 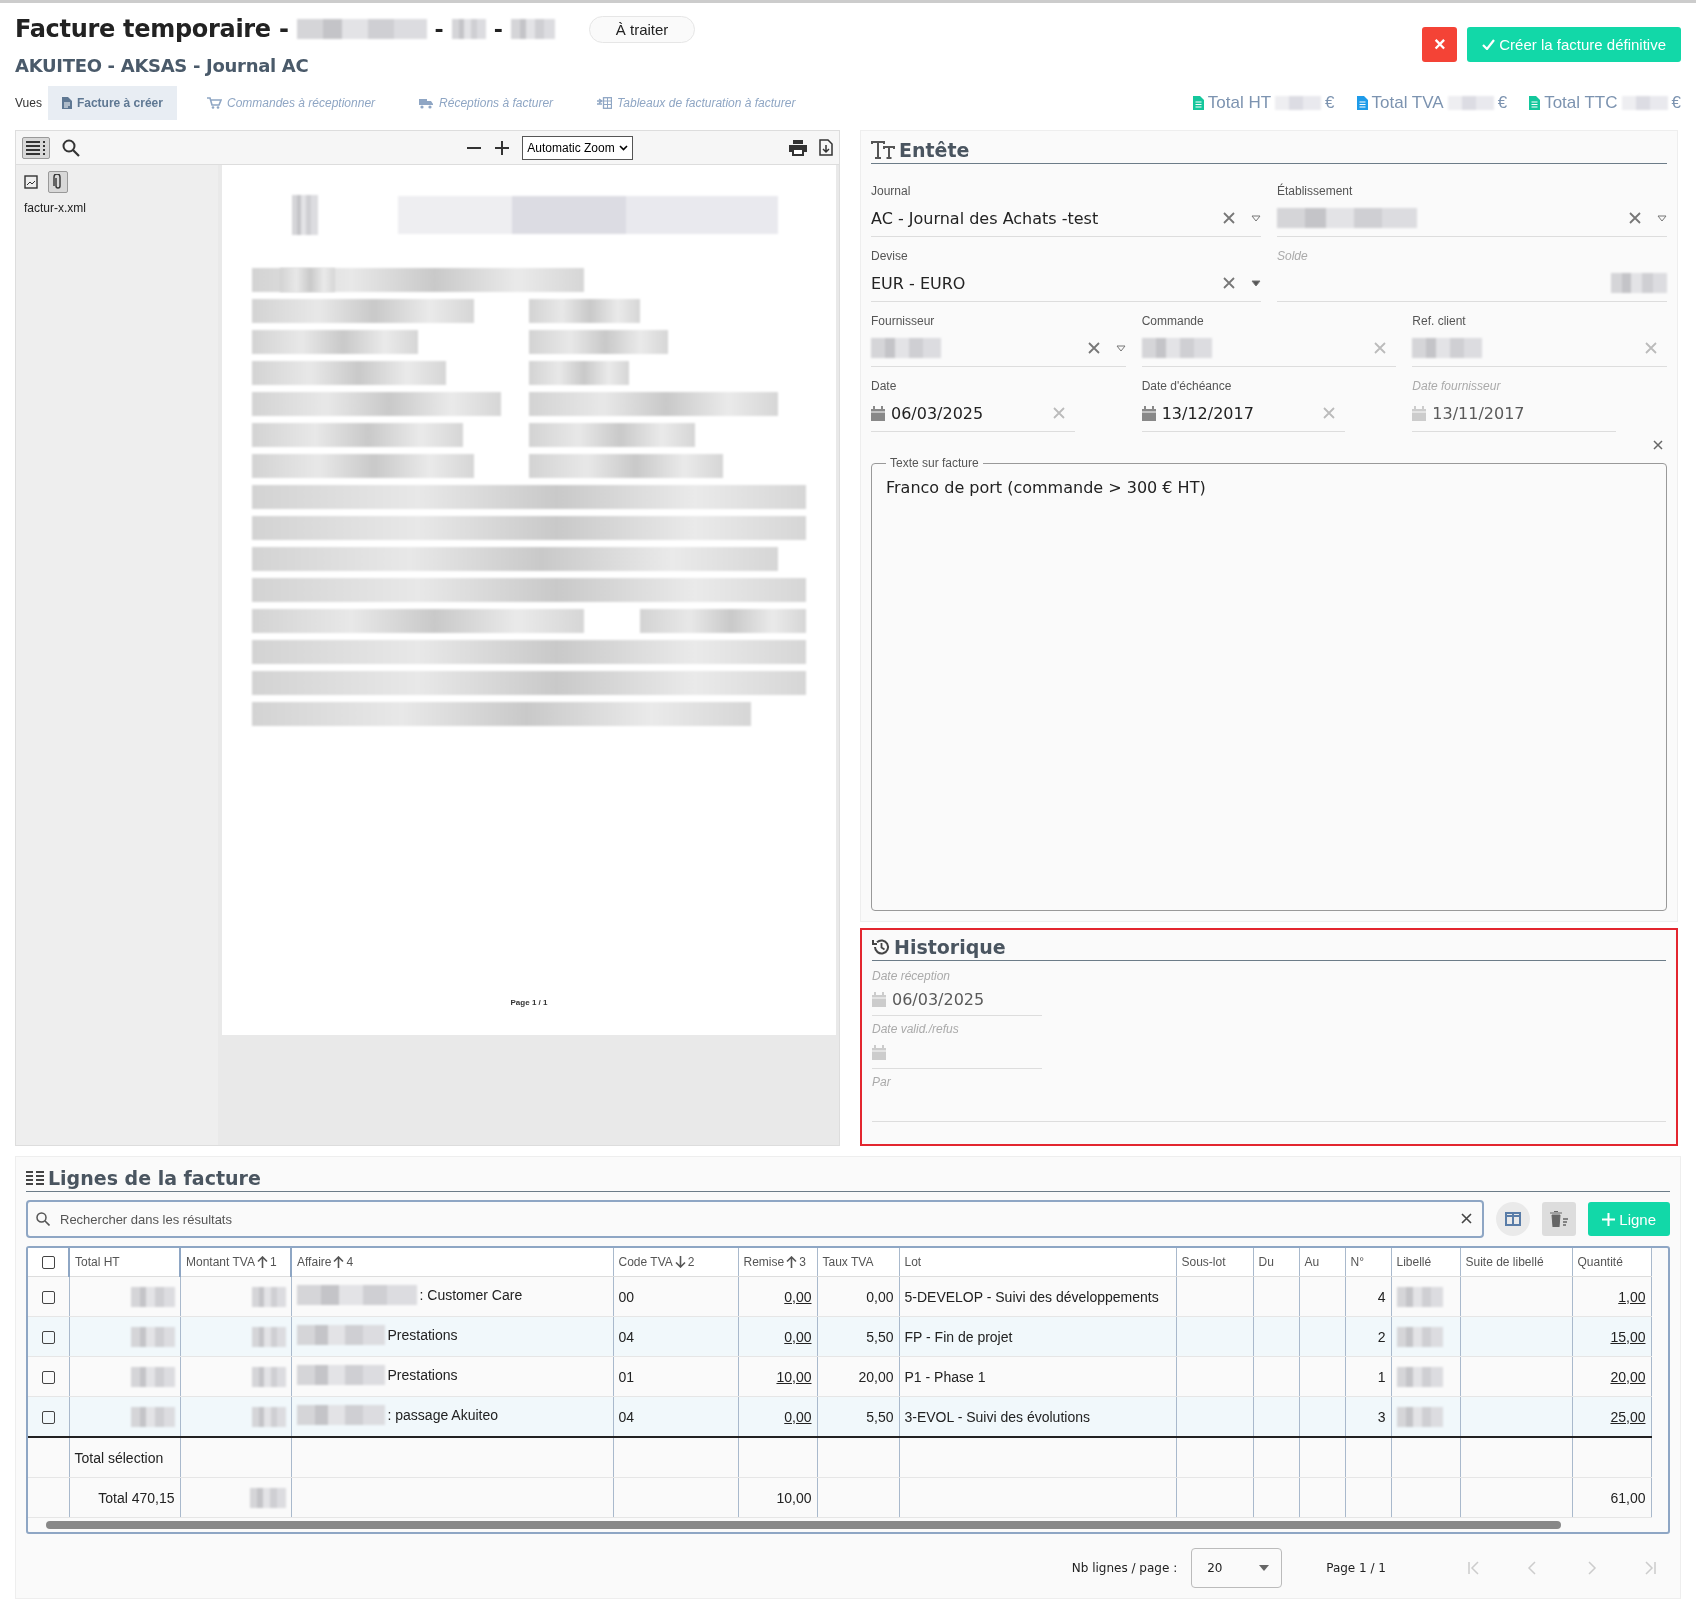 What do you see at coordinates (958, 1336) in the screenshot?
I see `table-cell: FP - Fin de projet` at bounding box center [958, 1336].